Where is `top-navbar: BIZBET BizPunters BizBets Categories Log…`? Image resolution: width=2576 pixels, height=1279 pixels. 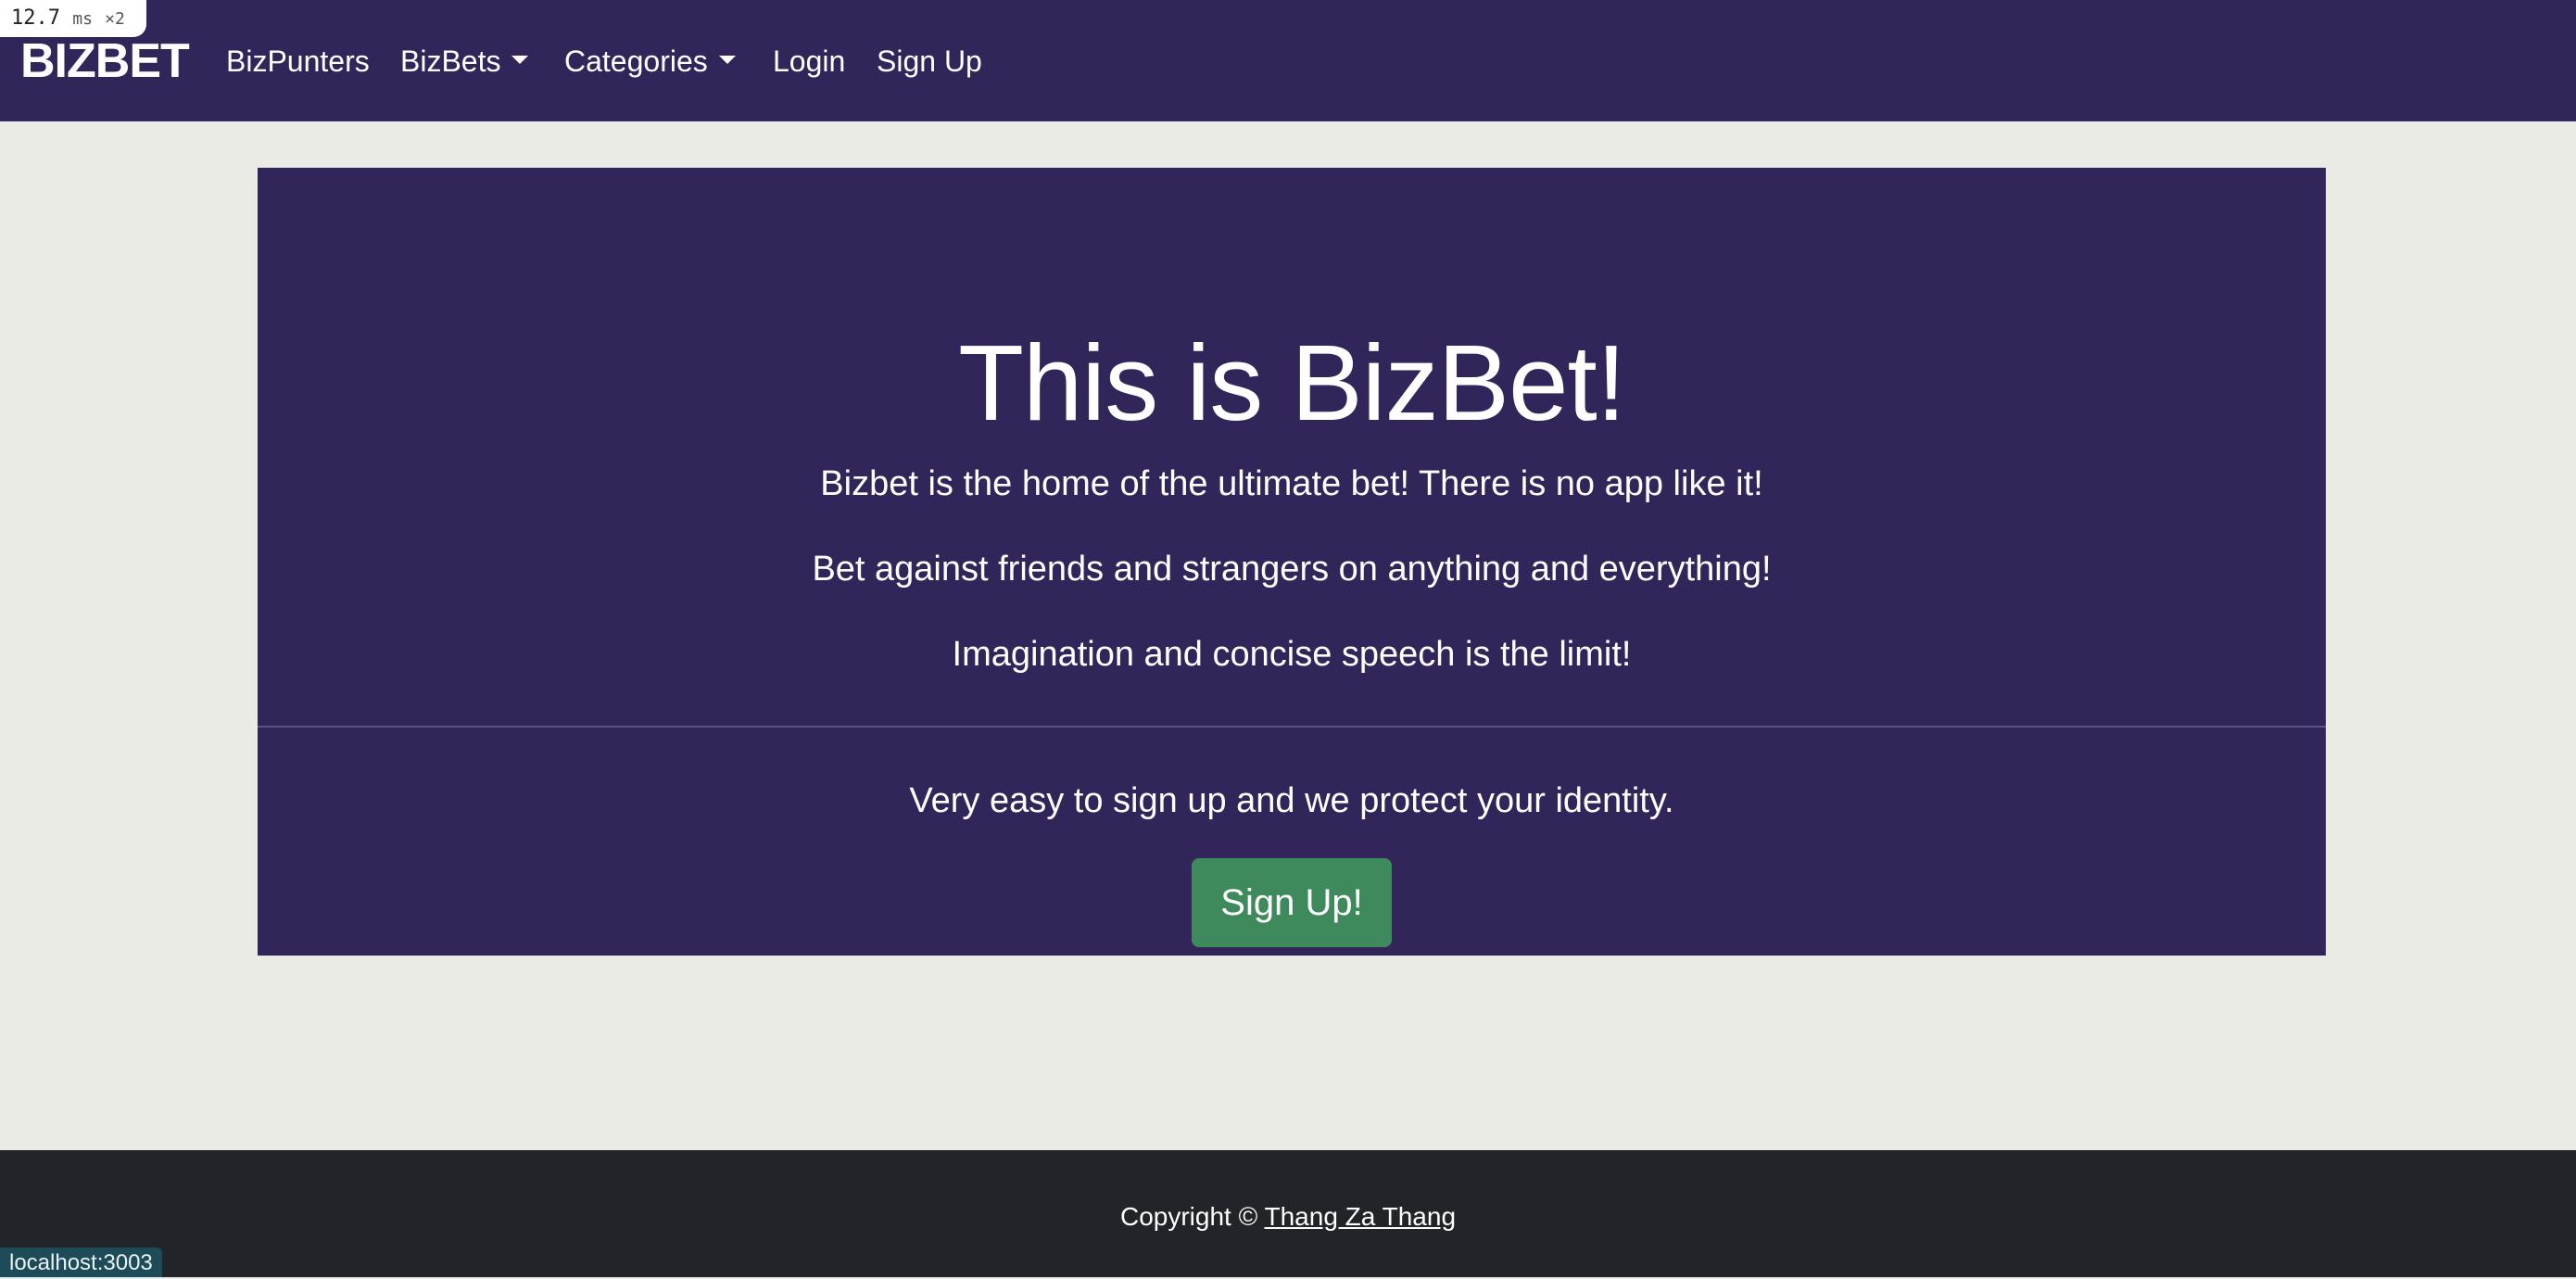
top-navbar: BIZBET BizPunters BizBets Categories Log… is located at coordinates (1288, 60).